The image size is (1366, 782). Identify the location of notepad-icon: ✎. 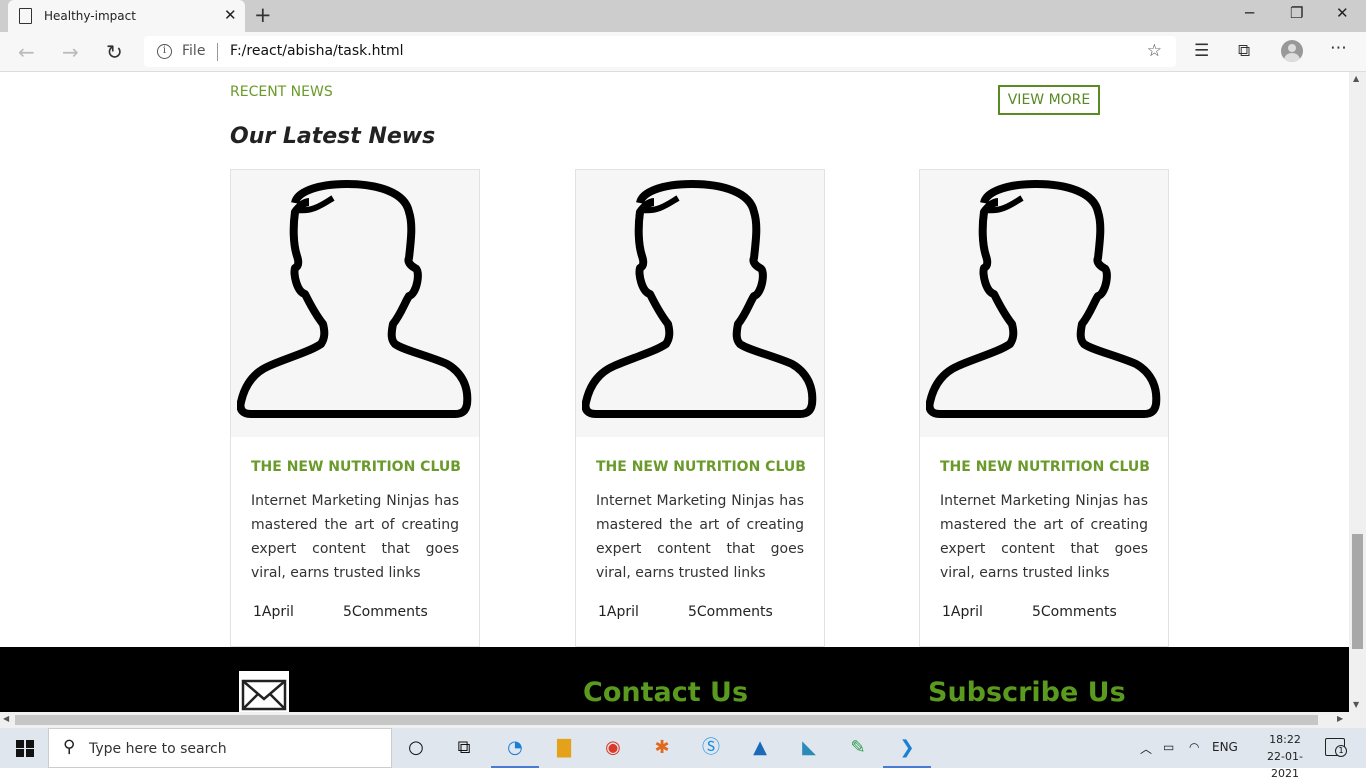
(858, 748).